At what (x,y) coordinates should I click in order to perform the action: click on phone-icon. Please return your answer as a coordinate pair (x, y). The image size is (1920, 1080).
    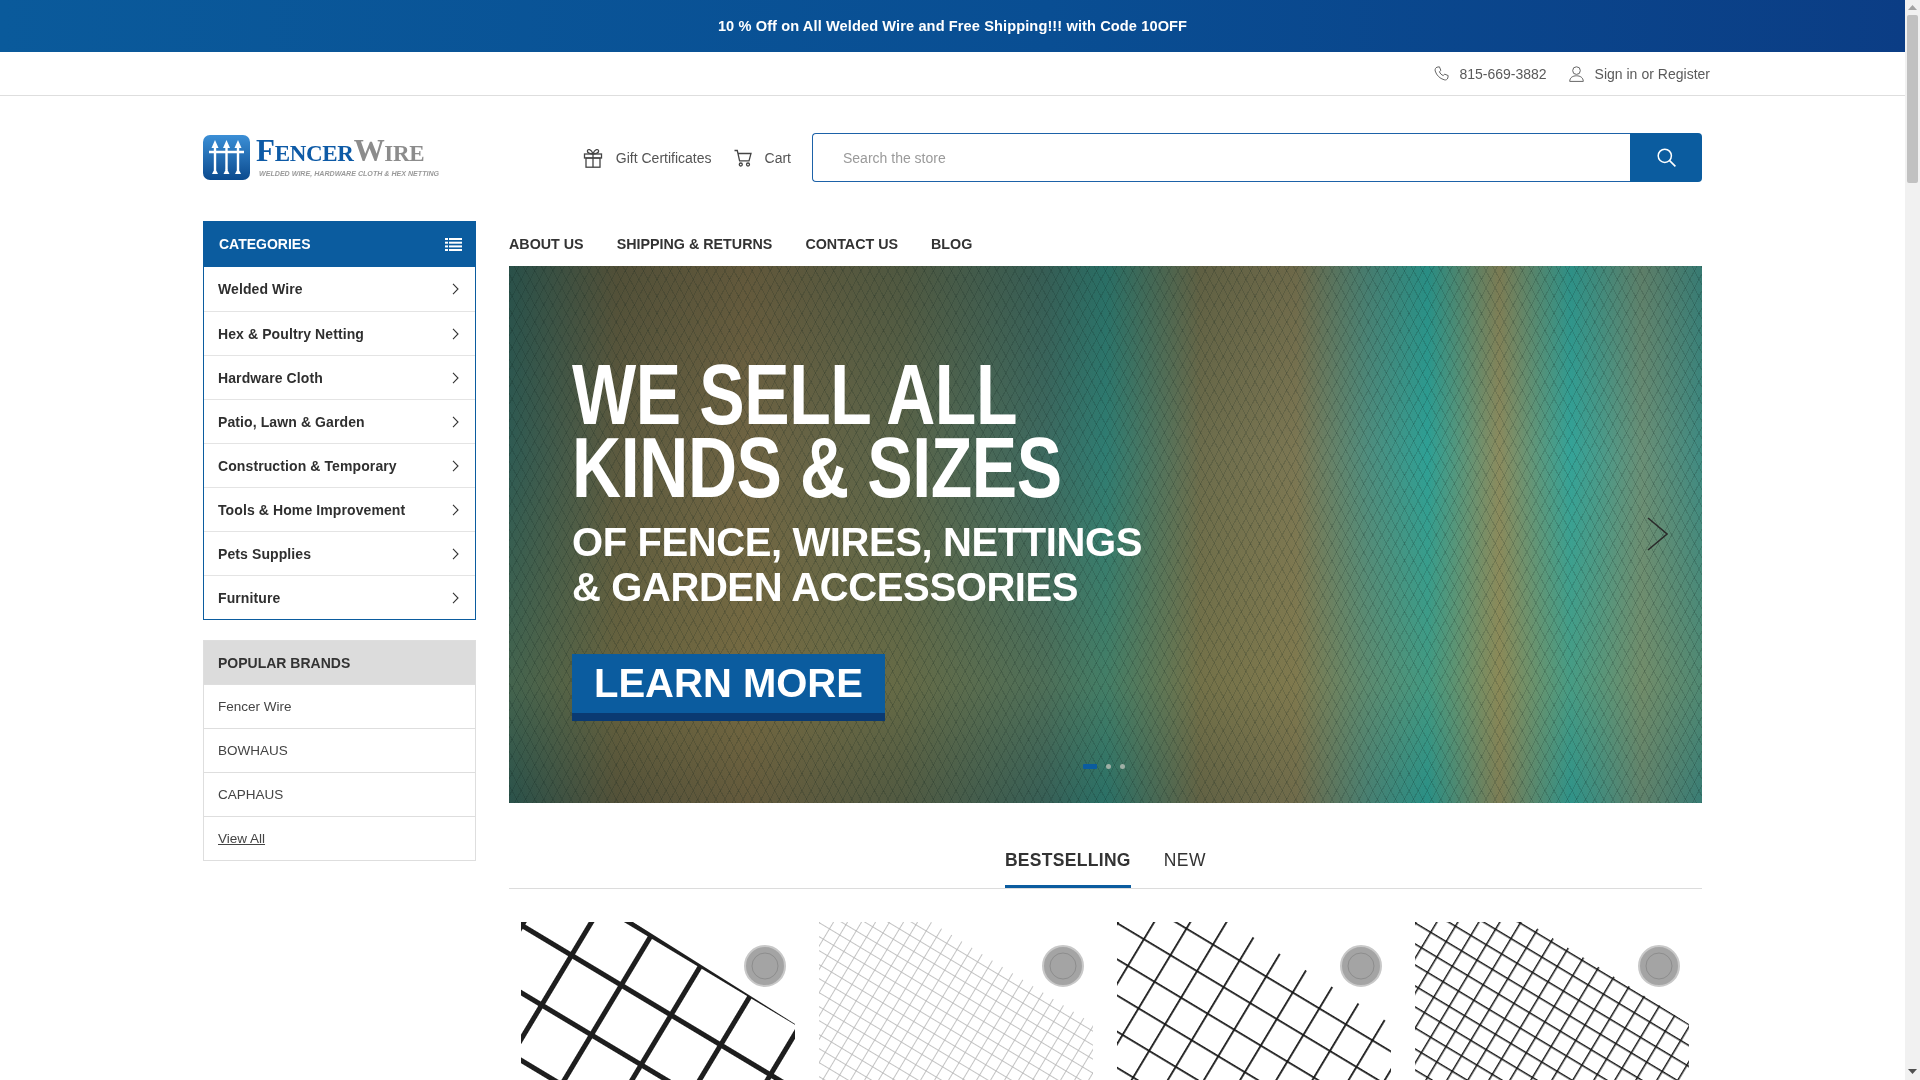
    Looking at the image, I should click on (1442, 73).